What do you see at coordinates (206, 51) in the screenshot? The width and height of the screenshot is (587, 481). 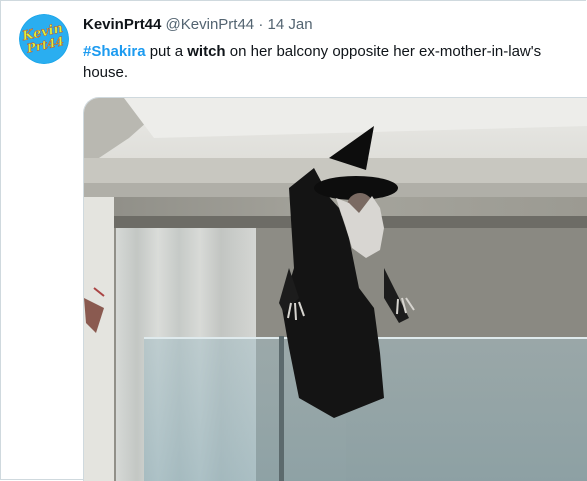 I see `tweet-text-bold: witch` at bounding box center [206, 51].